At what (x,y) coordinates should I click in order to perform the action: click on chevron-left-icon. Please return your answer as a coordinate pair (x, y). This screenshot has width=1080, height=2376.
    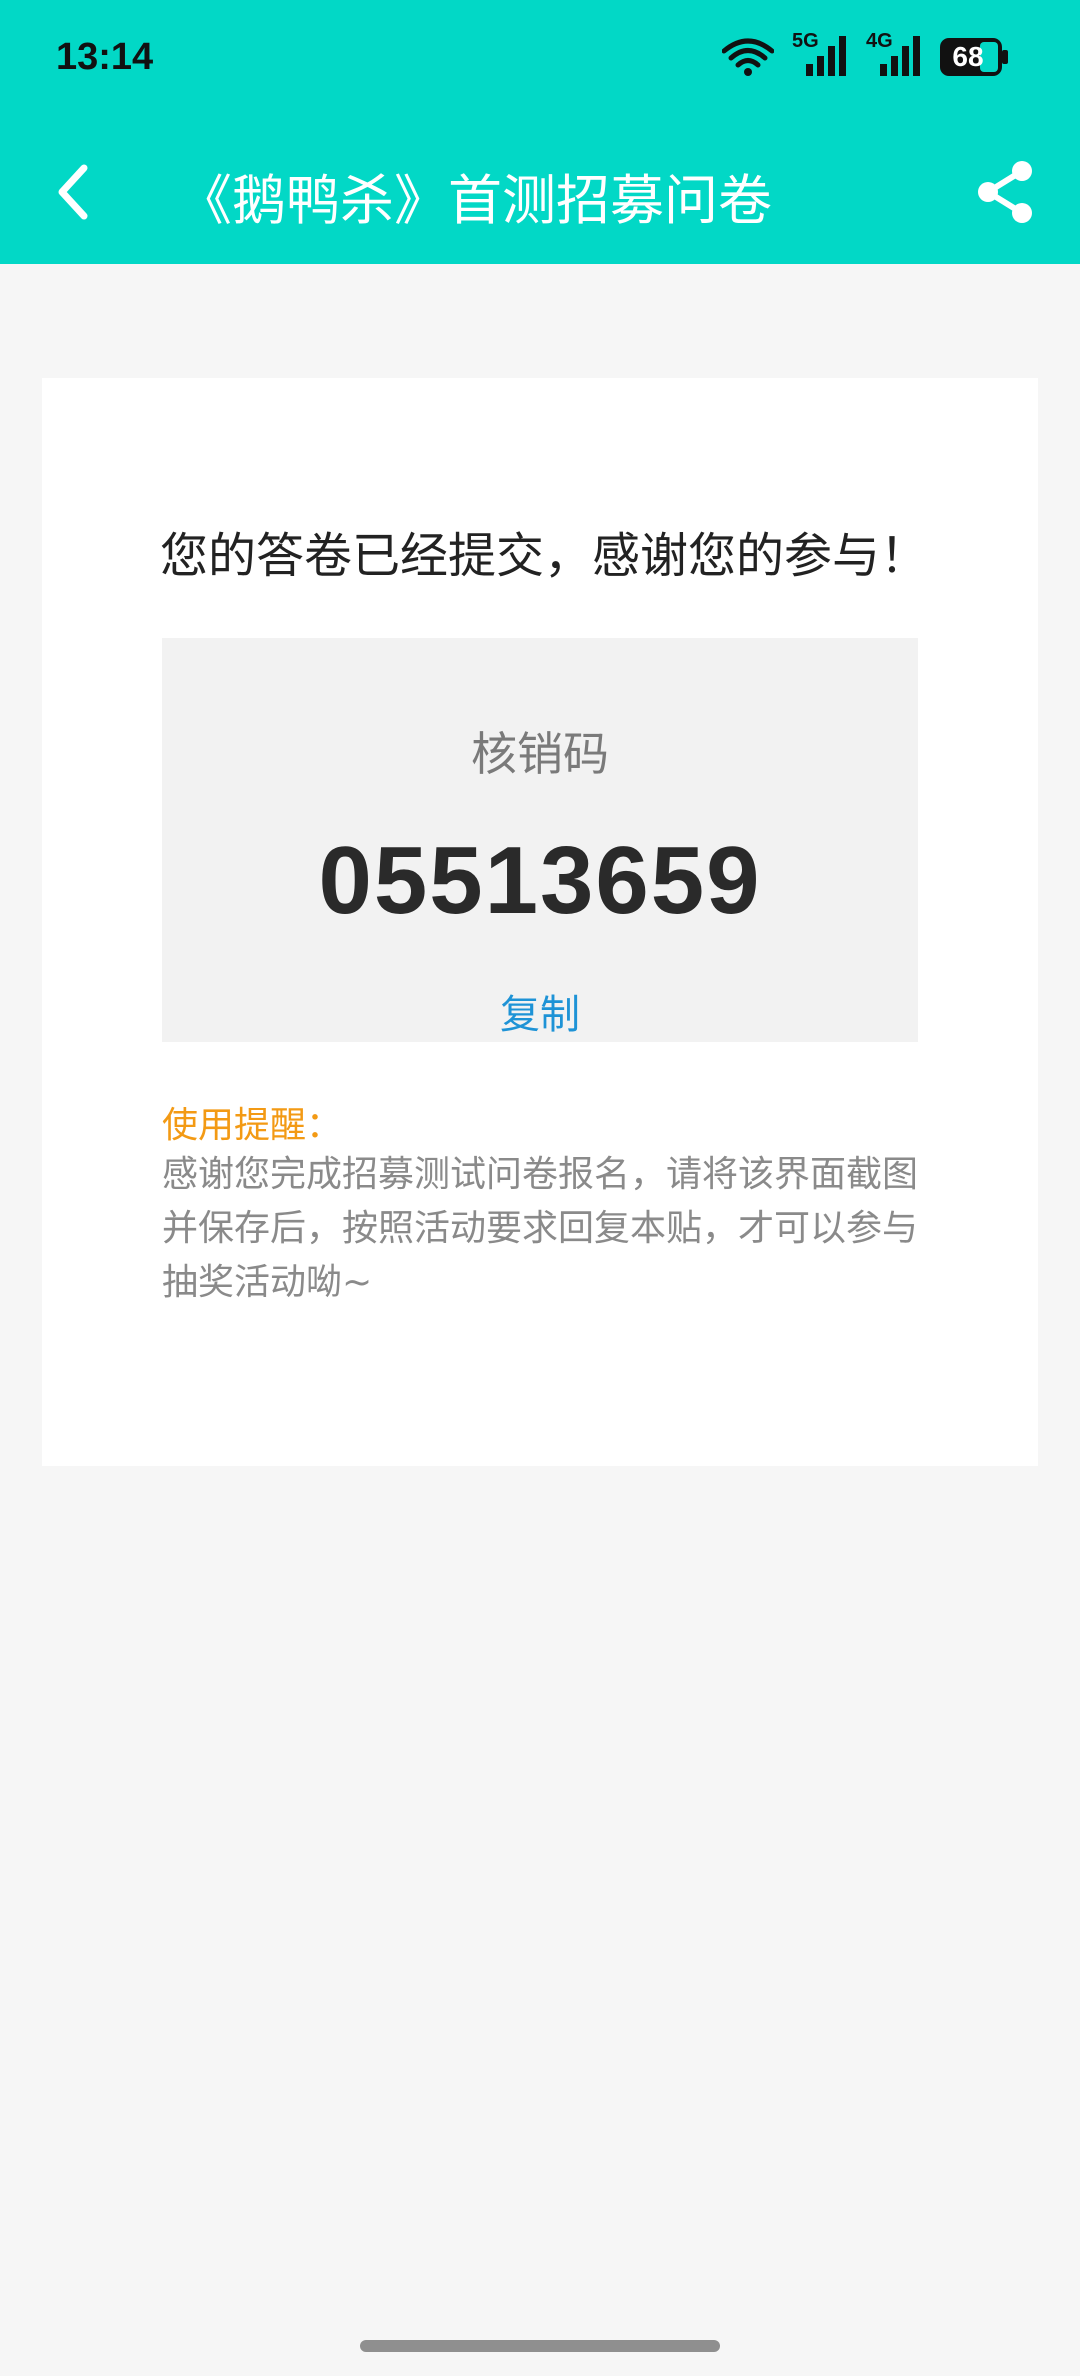
    Looking at the image, I should click on (73, 192).